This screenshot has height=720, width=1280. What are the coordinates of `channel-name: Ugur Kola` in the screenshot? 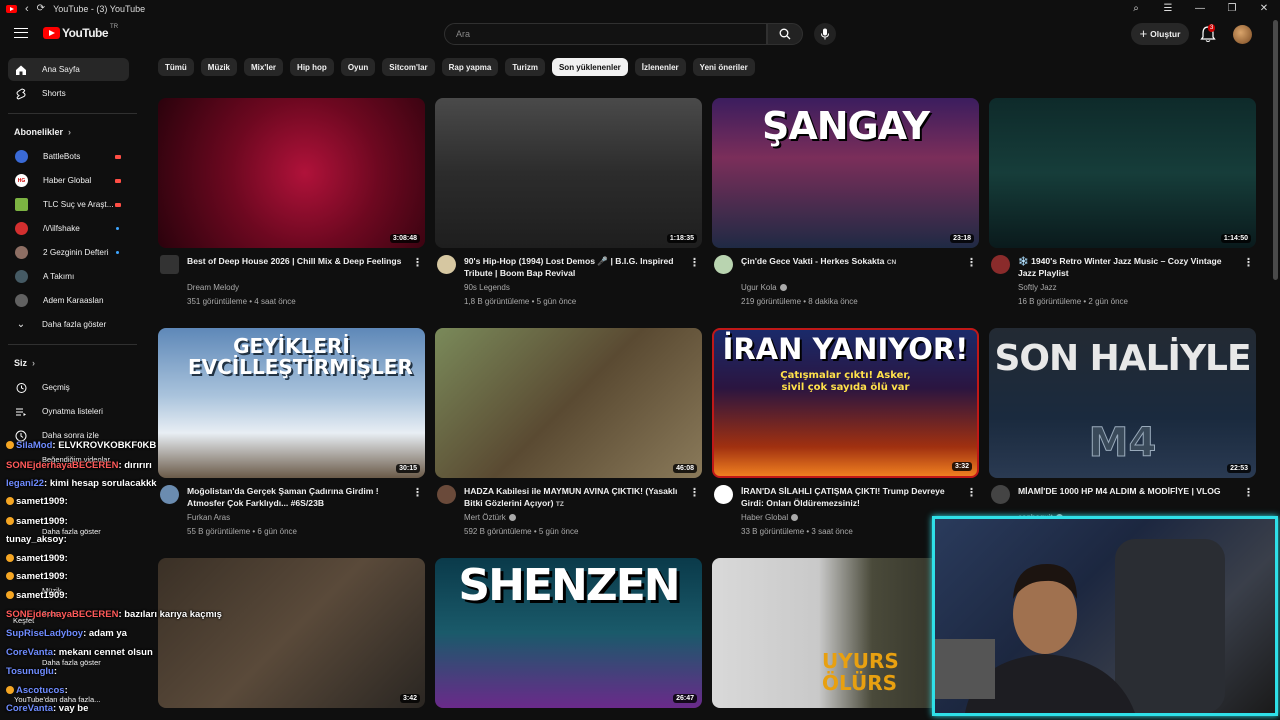 It's located at (764, 287).